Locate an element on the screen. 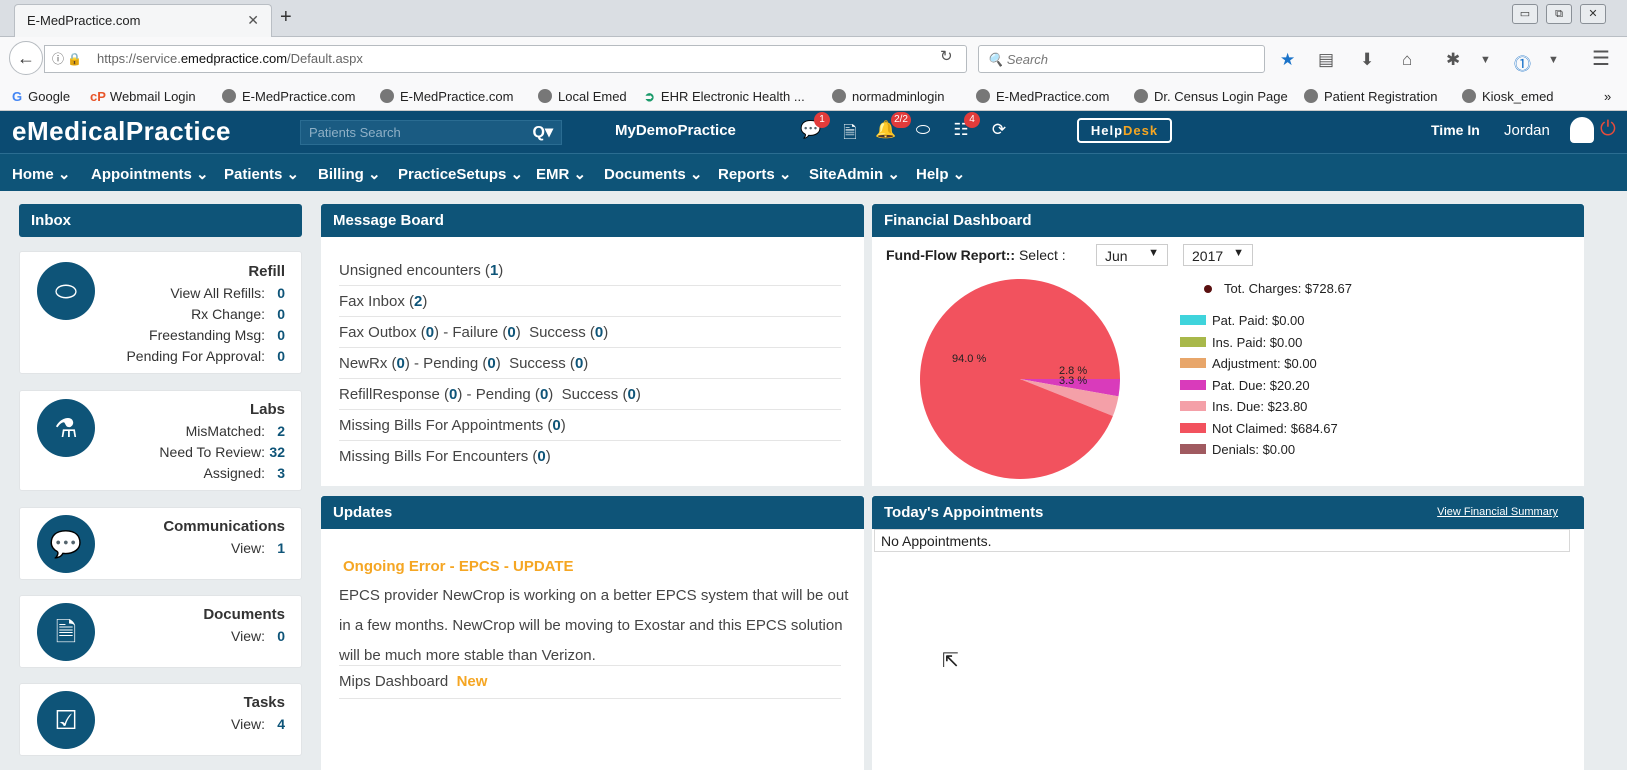  new-tab-icon: + is located at coordinates (286, 17).